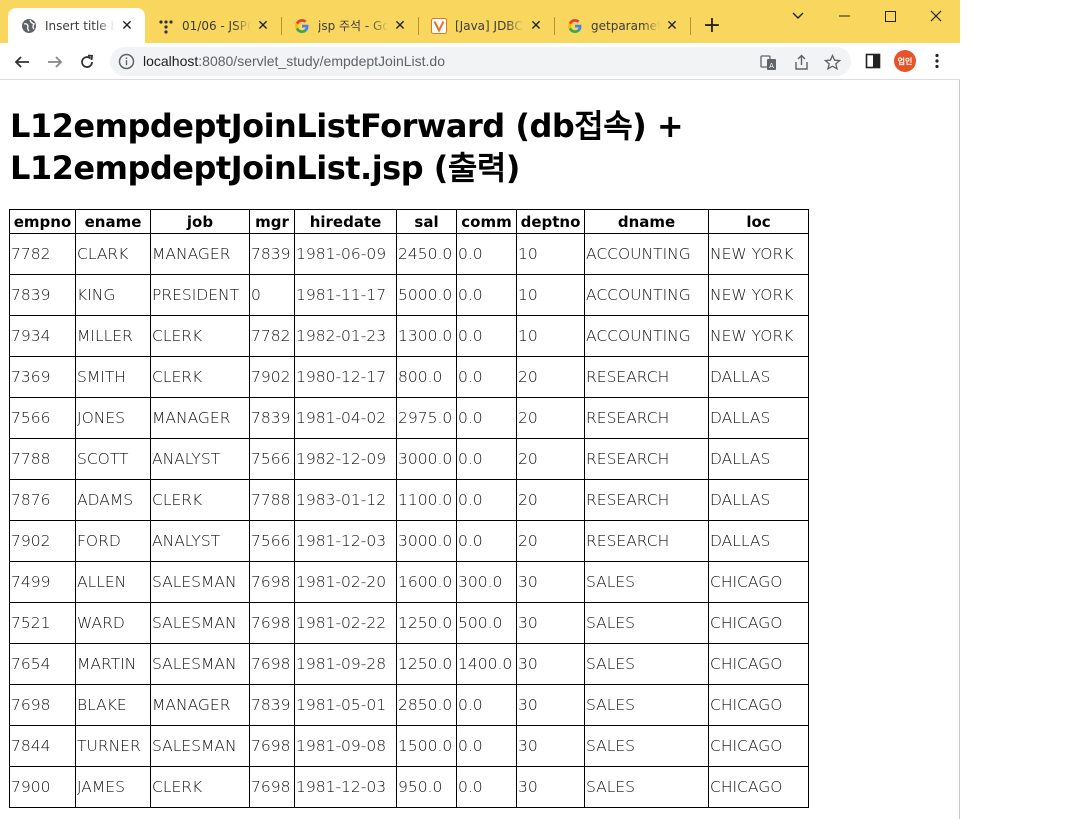 This screenshot has height=819, width=1068. Describe the element at coordinates (272, 254) in the screenshot. I see `cell-mgr: 7839` at that location.